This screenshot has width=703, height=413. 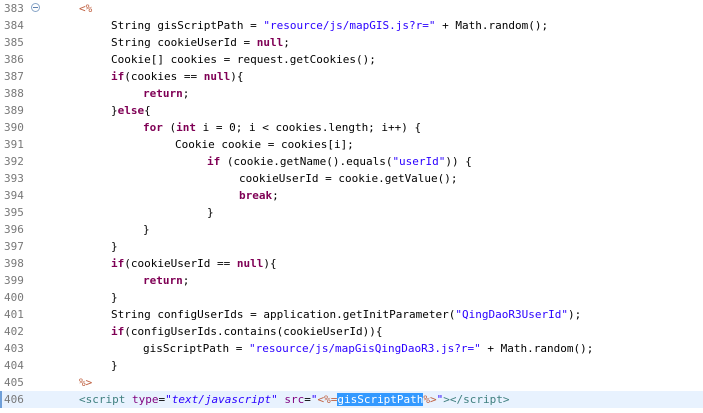 I want to click on code-token: "resource/js/mapGIS.js?r=", so click(x=349, y=25).